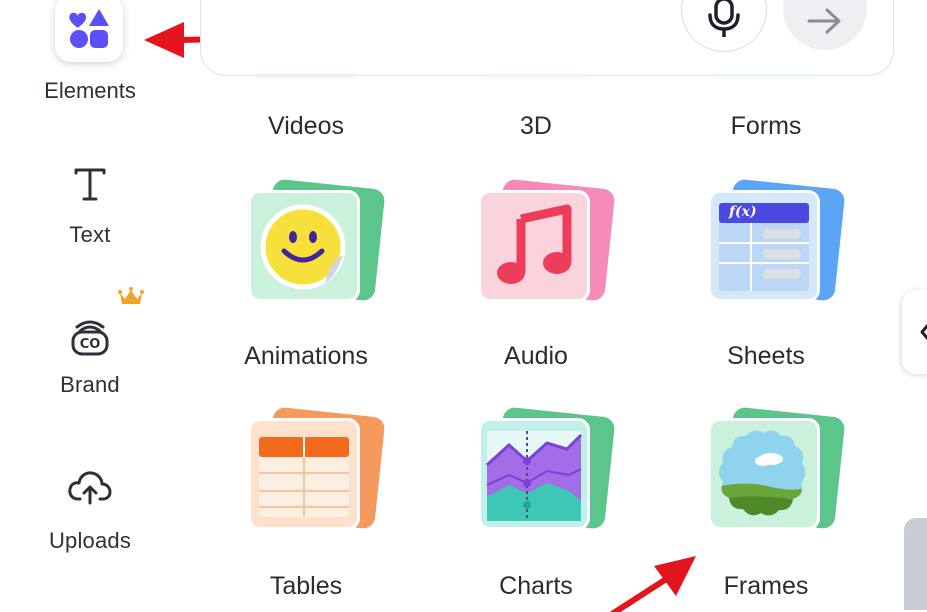 The height and width of the screenshot is (612, 927). I want to click on category-tables: Tables, so click(306, 508).